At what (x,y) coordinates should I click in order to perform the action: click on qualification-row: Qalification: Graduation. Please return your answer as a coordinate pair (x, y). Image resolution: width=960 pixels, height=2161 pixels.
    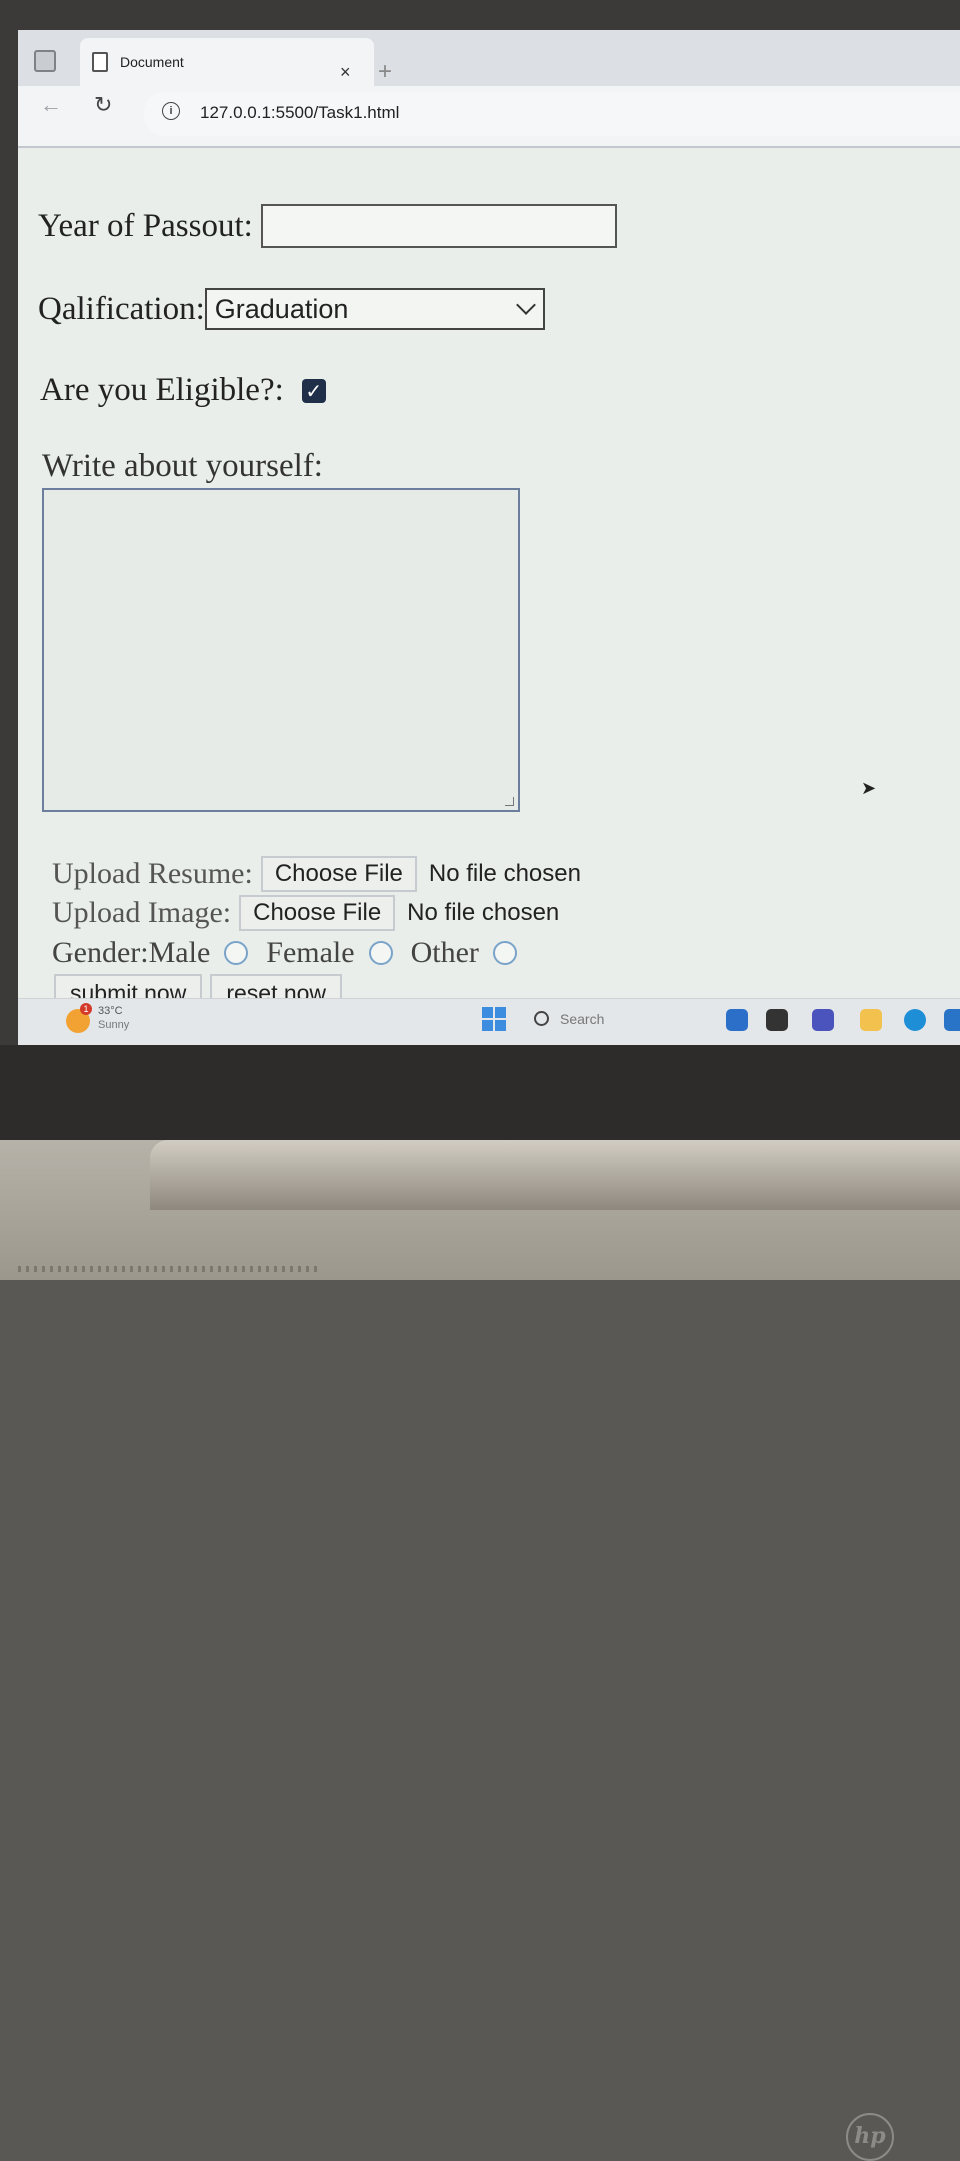
    Looking at the image, I should click on (291, 309).